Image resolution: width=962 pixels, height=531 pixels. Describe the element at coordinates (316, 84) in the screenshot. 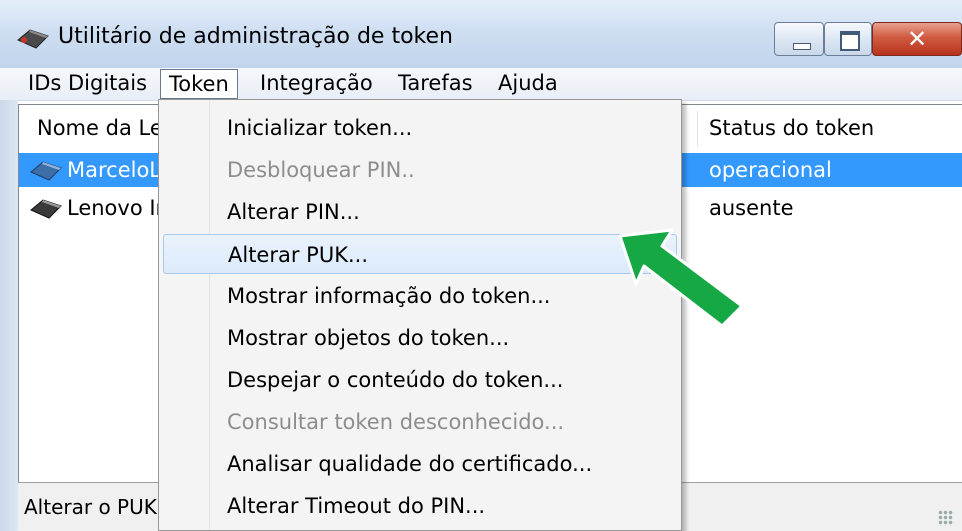

I see `menu-integracao: Integração` at that location.